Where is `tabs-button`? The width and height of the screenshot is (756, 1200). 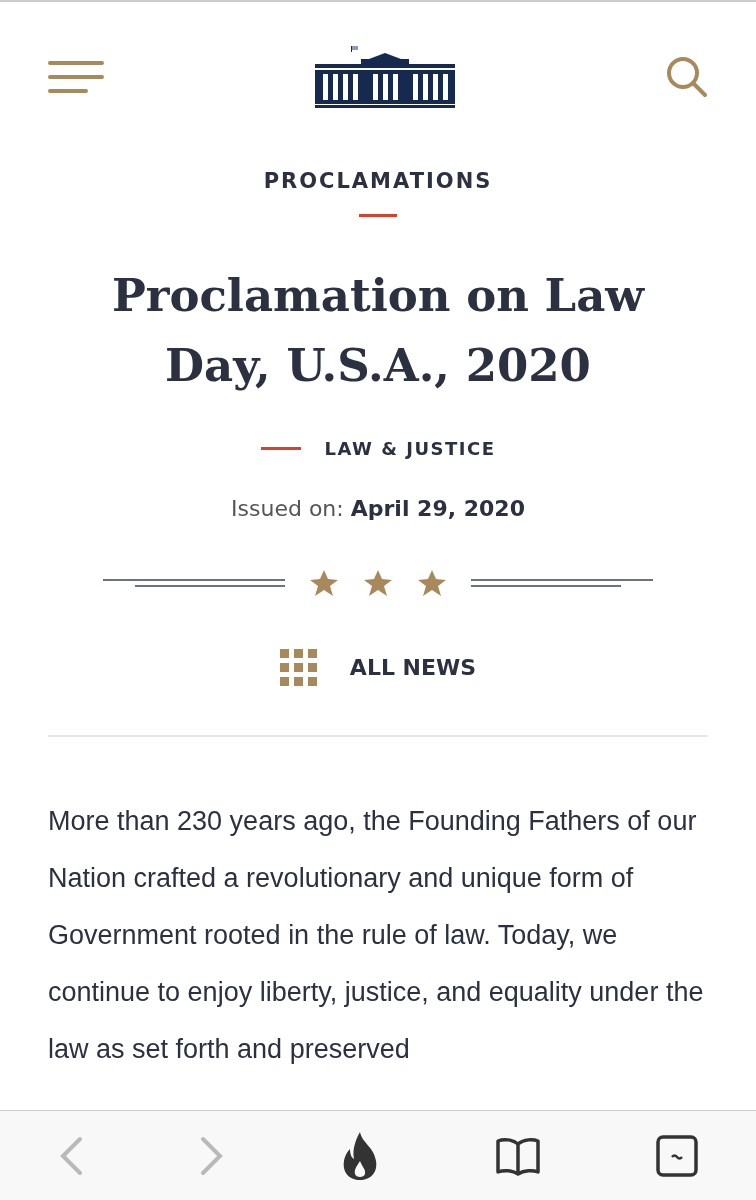
tabs-button is located at coordinates (677, 1155).